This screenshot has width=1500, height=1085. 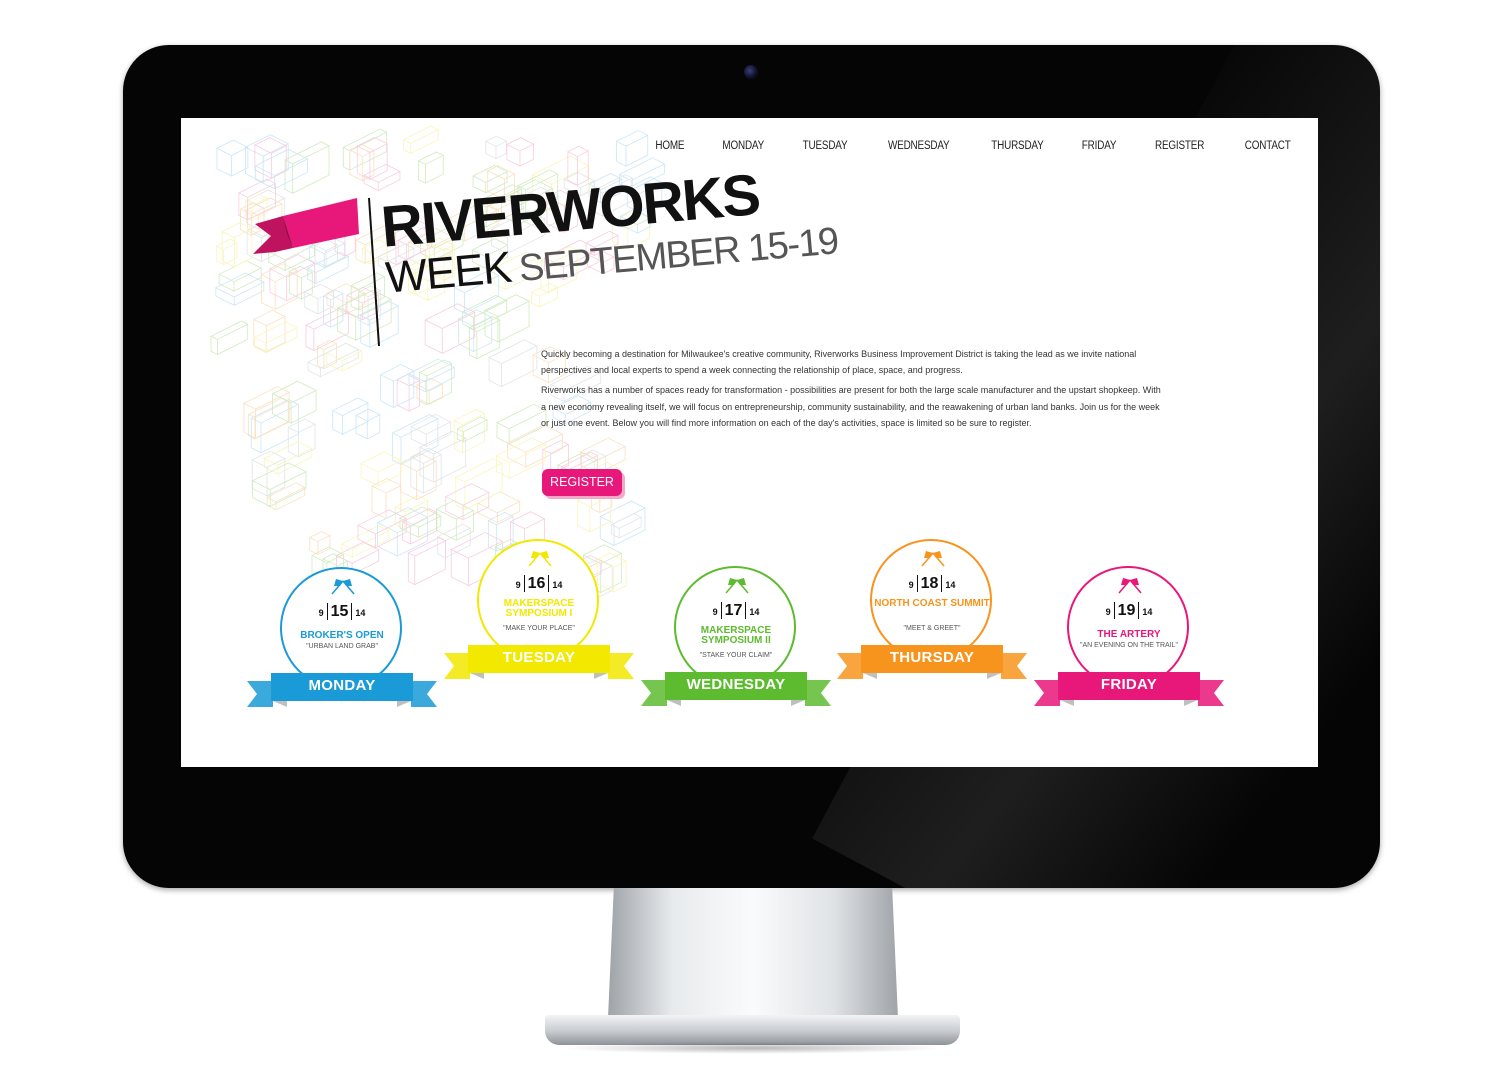 What do you see at coordinates (919, 146) in the screenshot?
I see `nav-wednesday: WEDNESDAY` at bounding box center [919, 146].